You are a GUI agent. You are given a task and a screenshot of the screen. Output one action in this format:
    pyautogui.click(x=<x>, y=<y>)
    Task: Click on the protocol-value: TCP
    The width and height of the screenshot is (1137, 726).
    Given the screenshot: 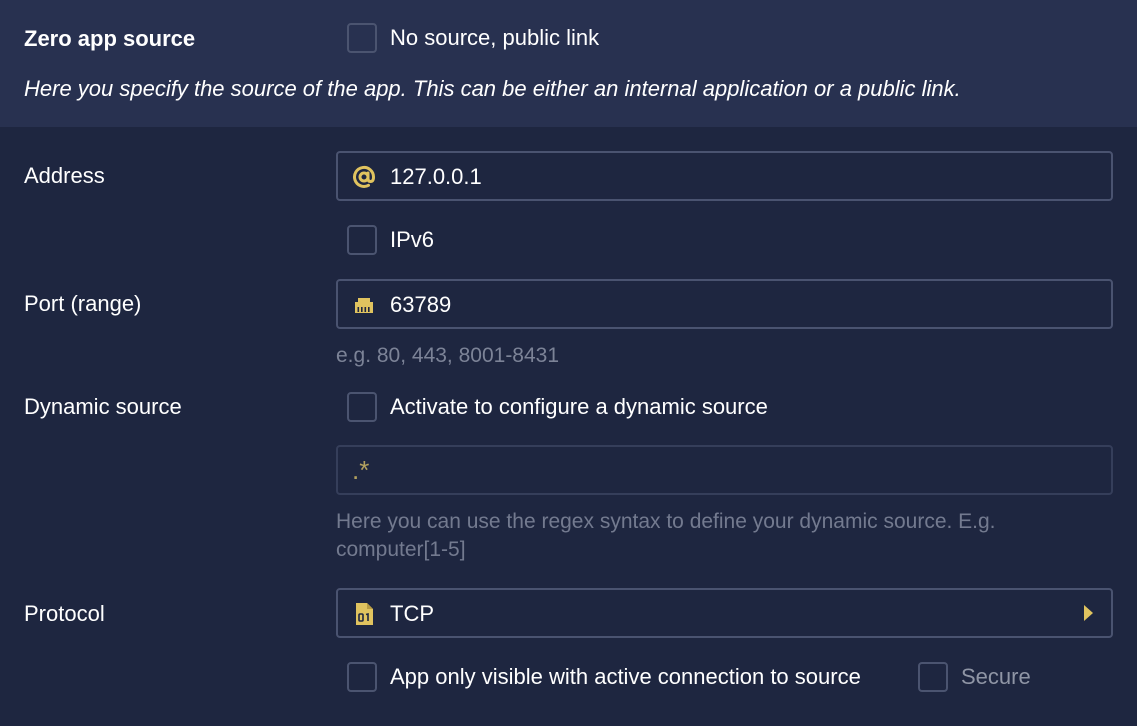 What is the action you would take?
    pyautogui.click(x=412, y=613)
    